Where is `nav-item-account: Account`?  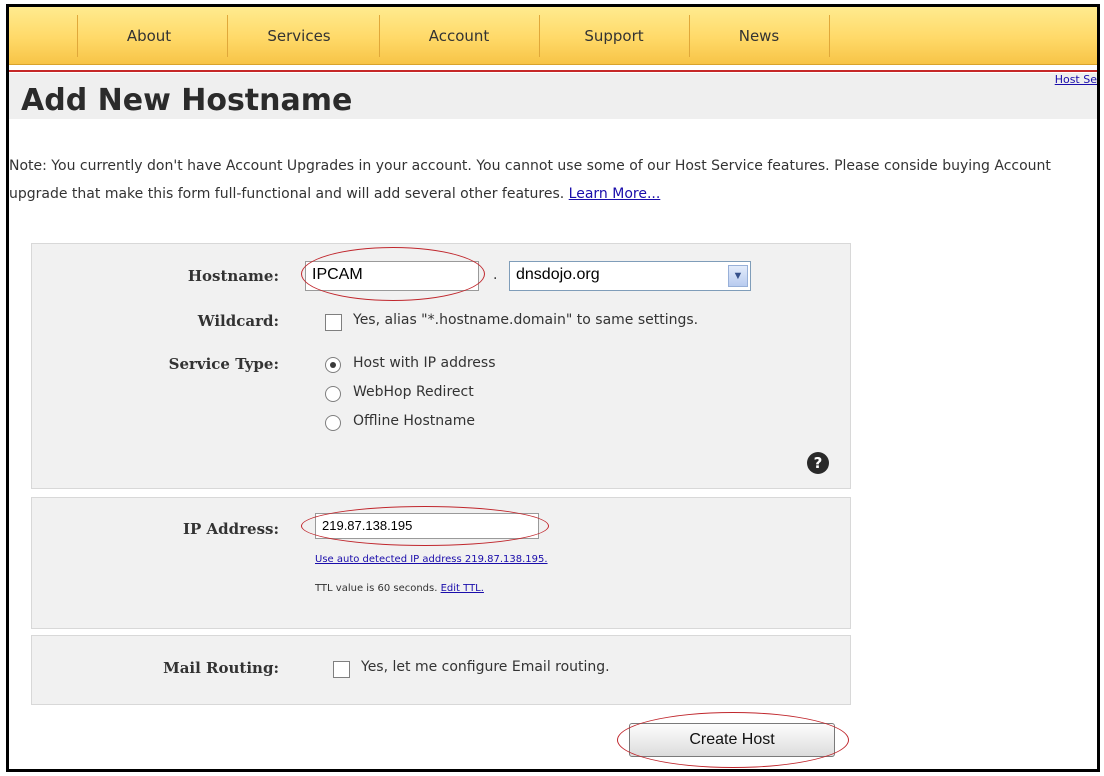 nav-item-account: Account is located at coordinates (459, 36).